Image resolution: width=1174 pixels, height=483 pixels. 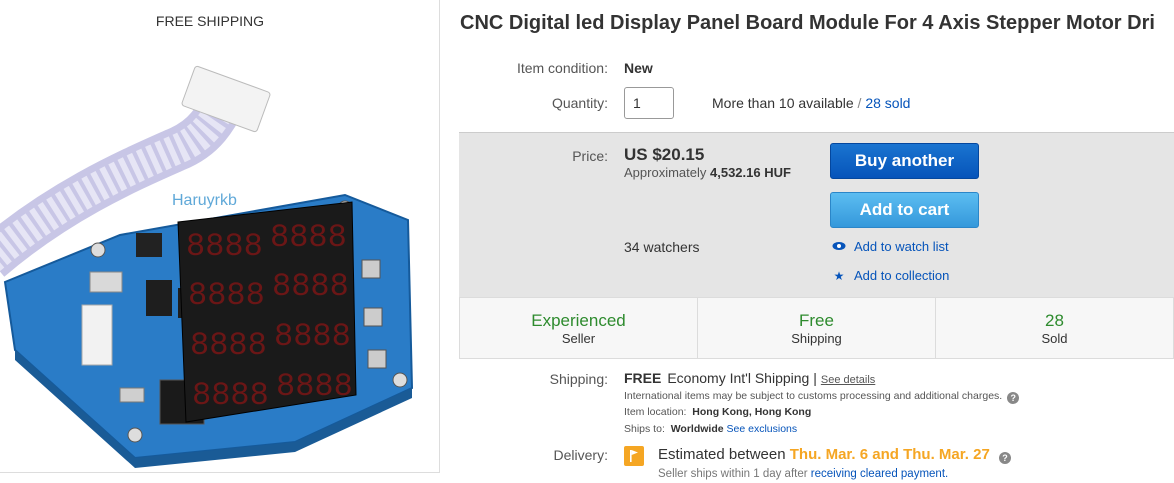 I want to click on approx-value: 4,532.16 HUF, so click(x=750, y=172).